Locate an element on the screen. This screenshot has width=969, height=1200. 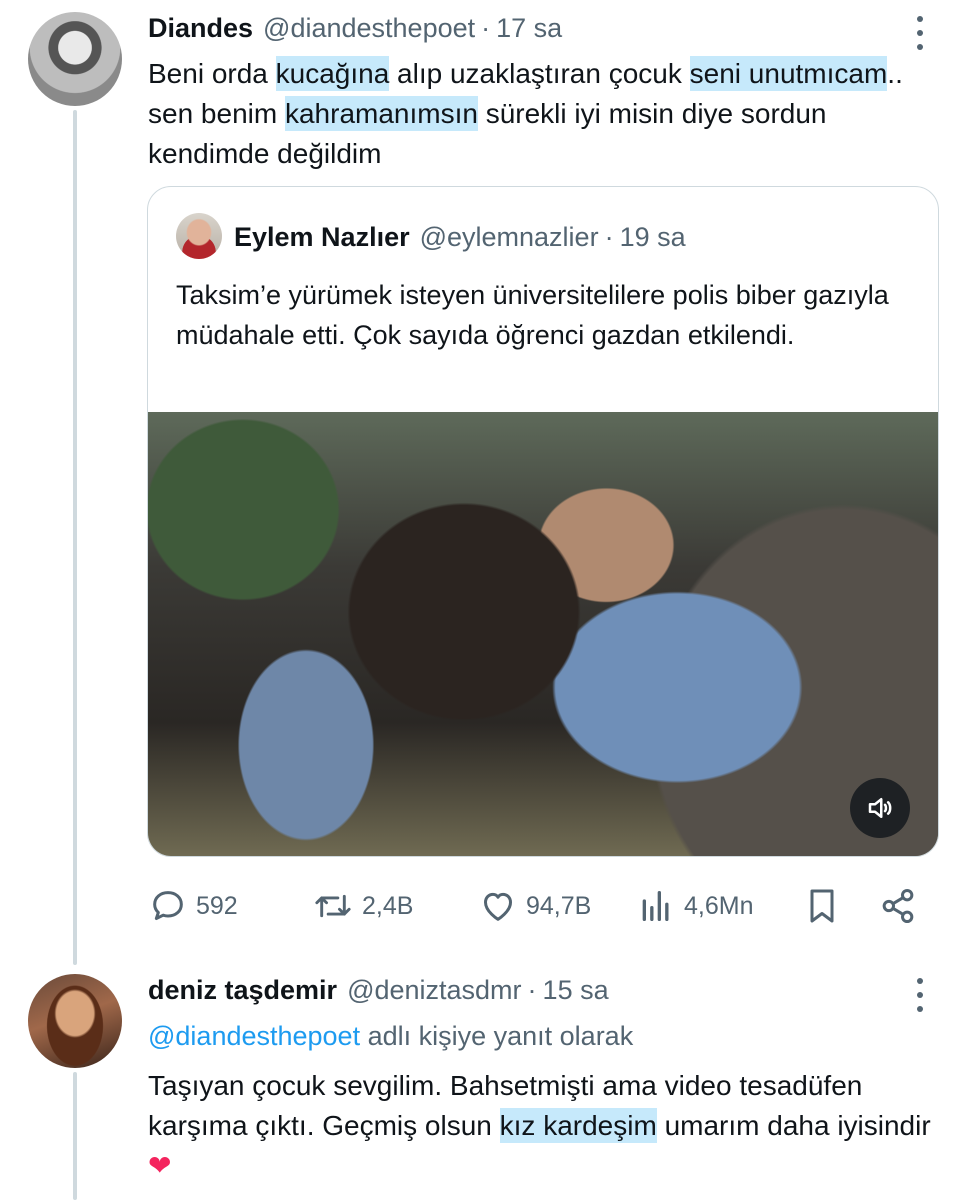
quoted-timestamp: 19 sa is located at coordinates (652, 237).